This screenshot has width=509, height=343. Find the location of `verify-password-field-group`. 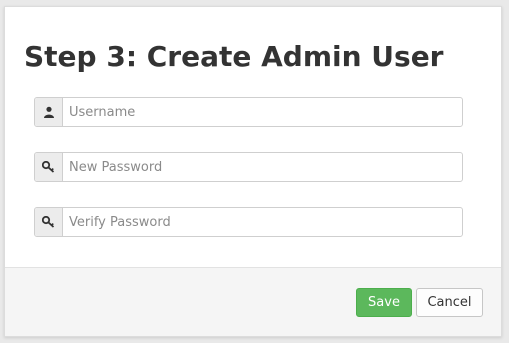

verify-password-field-group is located at coordinates (248, 222).